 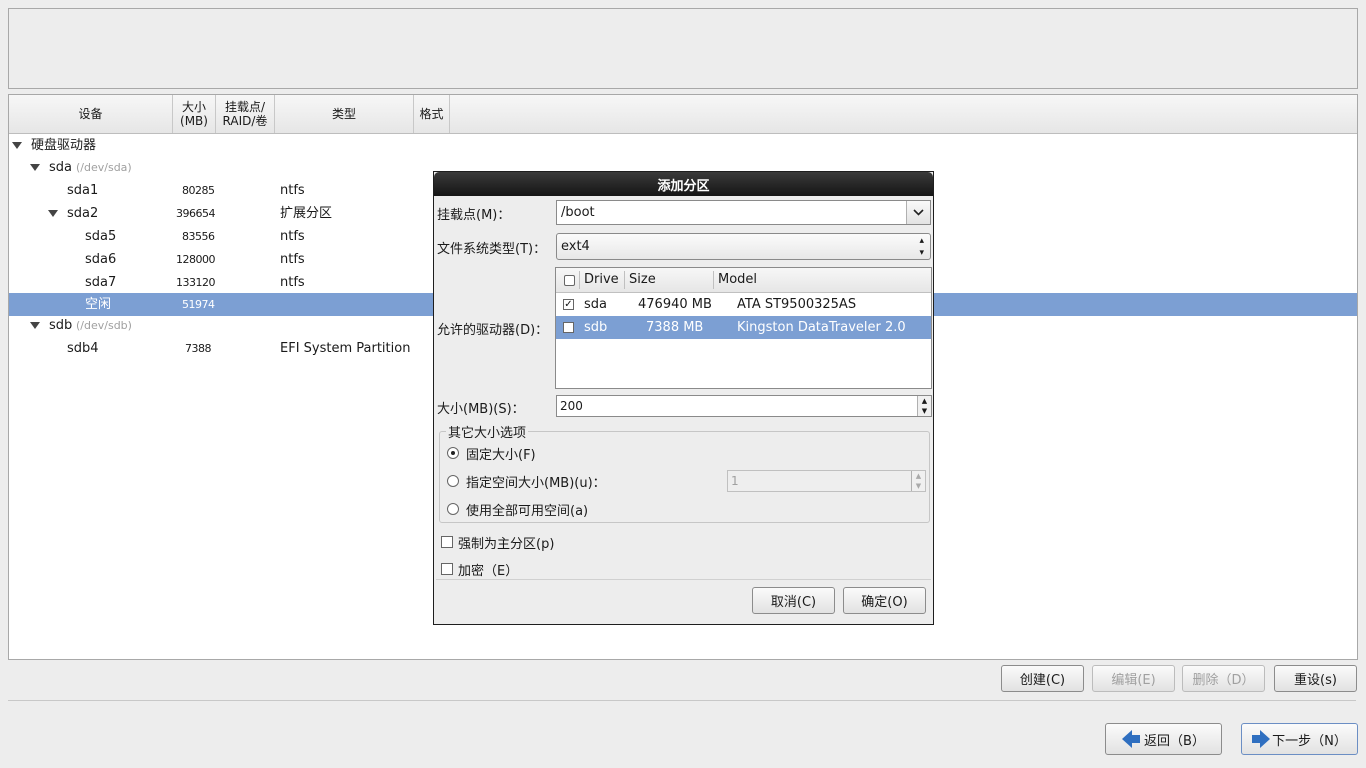 What do you see at coordinates (196, 259) in the screenshot?
I see `row-size: 128000` at bounding box center [196, 259].